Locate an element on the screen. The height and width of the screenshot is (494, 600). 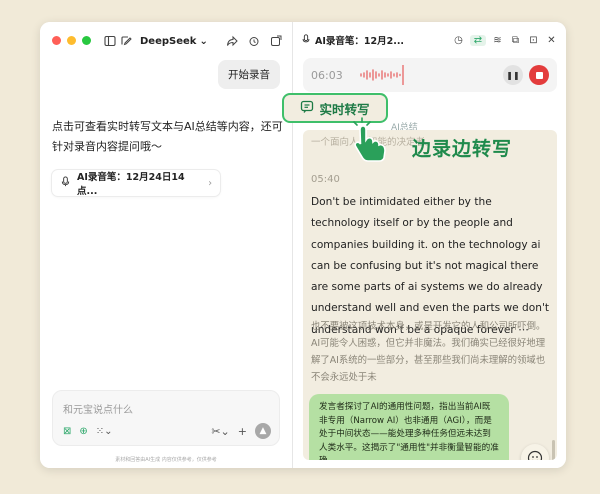
web-search-icon: ⊕ is located at coordinates (83, 431).